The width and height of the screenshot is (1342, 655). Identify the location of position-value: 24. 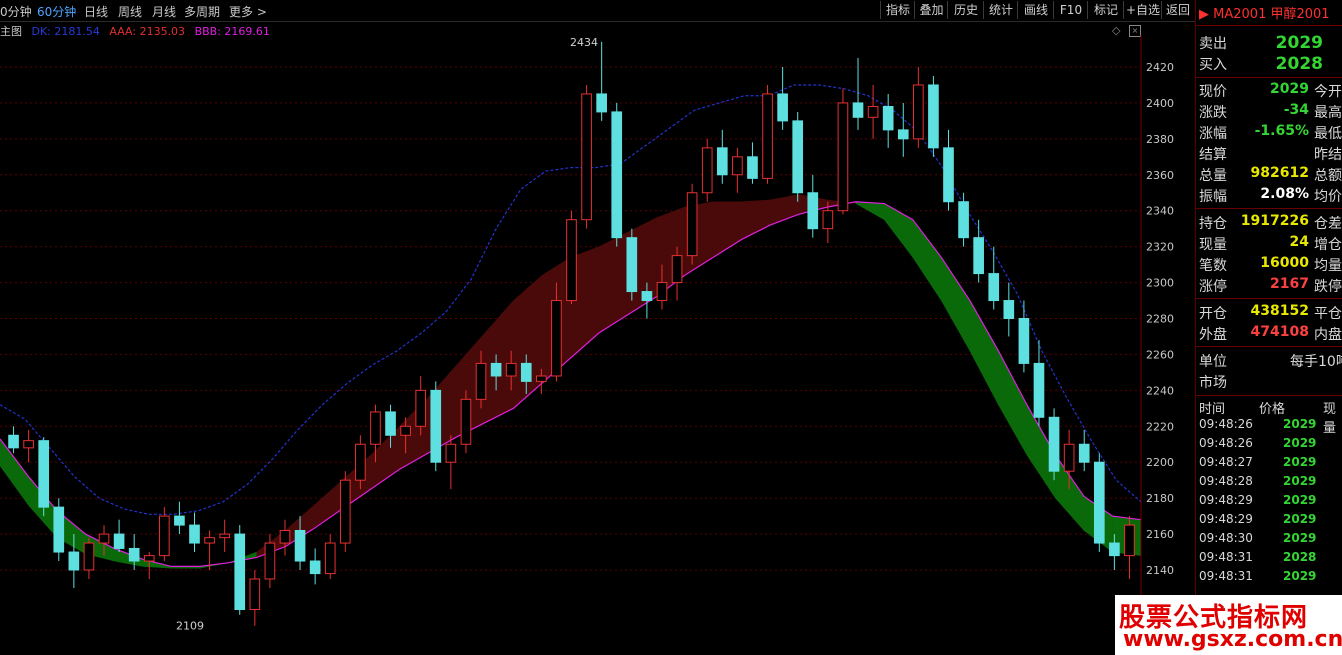
(1299, 242).